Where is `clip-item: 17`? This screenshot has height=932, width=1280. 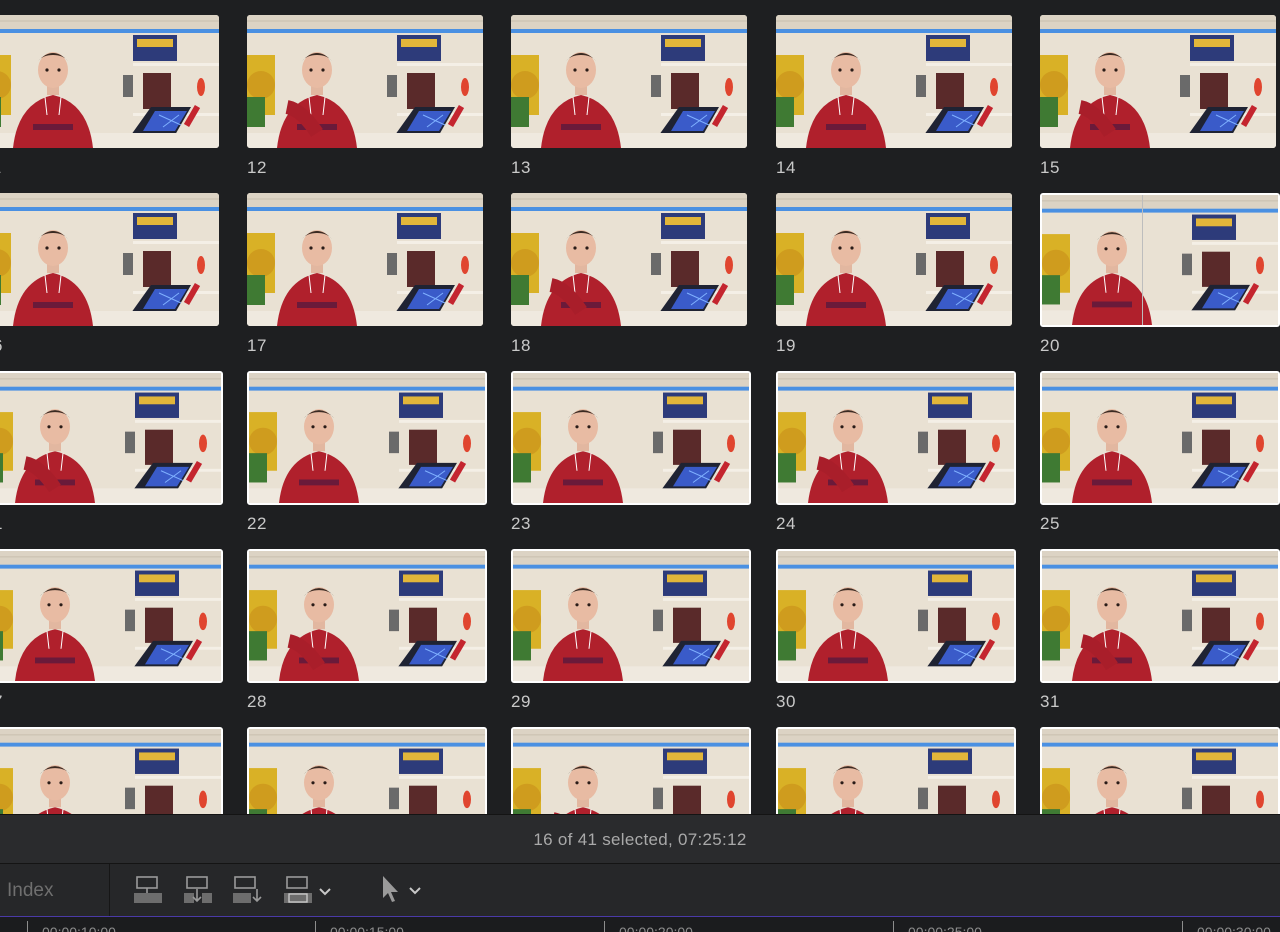 clip-item: 17 is located at coordinates (365, 274).